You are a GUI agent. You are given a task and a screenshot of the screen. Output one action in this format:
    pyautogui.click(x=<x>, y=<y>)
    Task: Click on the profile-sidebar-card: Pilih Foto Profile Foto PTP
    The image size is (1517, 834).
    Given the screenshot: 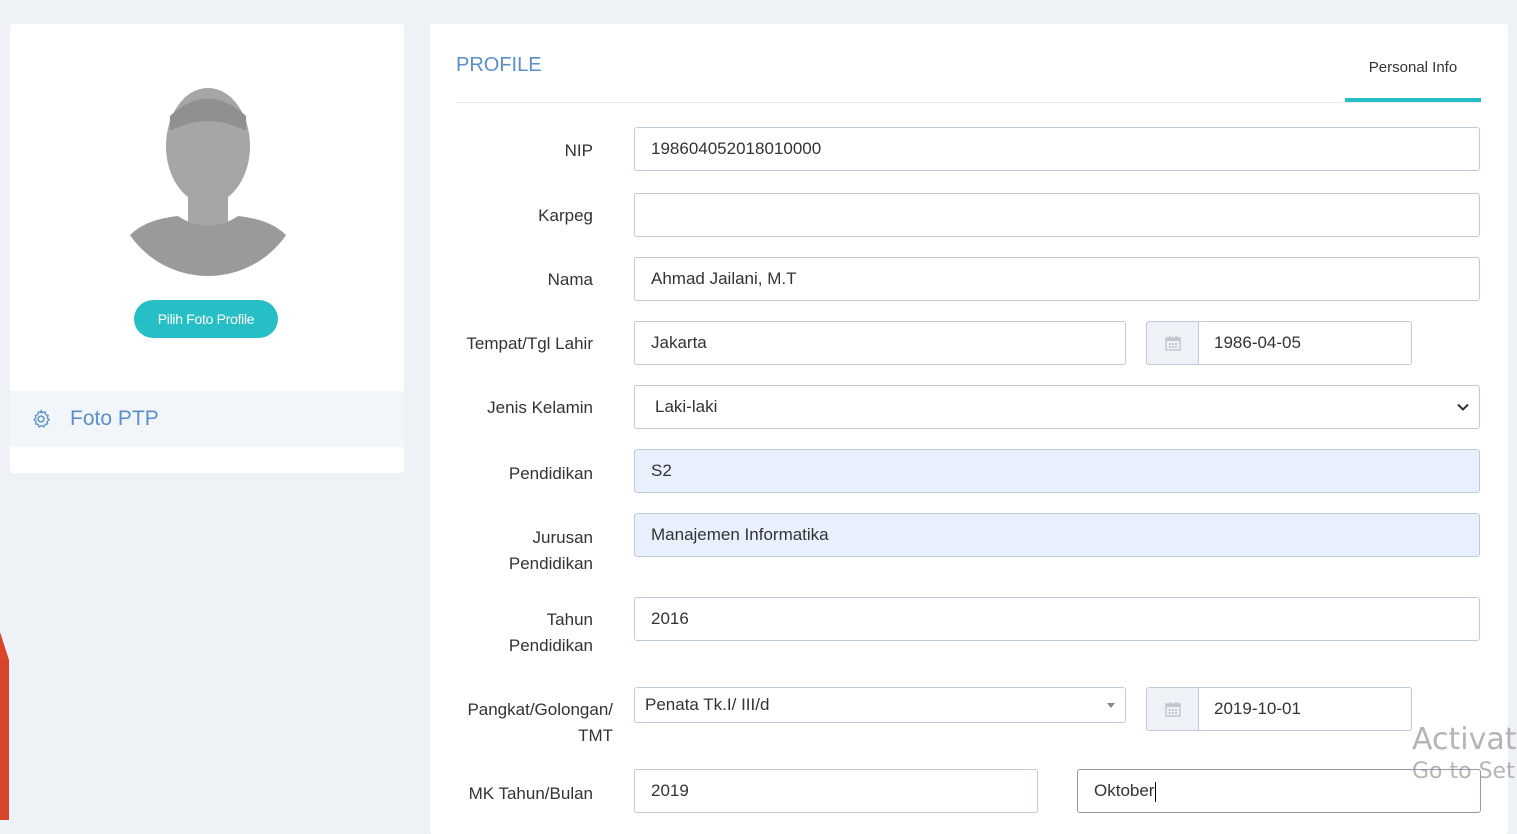 What is the action you would take?
    pyautogui.click(x=207, y=248)
    